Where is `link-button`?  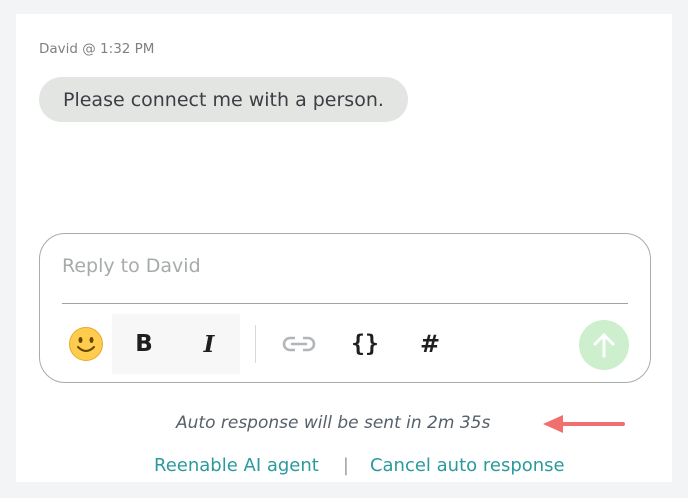
link-button is located at coordinates (299, 344).